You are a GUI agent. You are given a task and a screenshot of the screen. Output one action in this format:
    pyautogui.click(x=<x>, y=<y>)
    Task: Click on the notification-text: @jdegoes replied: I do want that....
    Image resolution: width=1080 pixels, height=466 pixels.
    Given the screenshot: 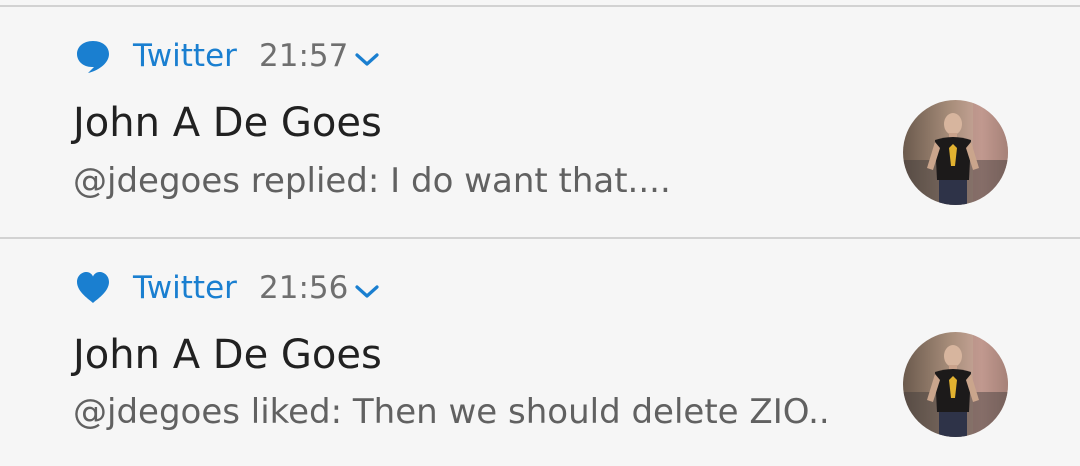 What is the action you would take?
    pyautogui.click(x=372, y=181)
    